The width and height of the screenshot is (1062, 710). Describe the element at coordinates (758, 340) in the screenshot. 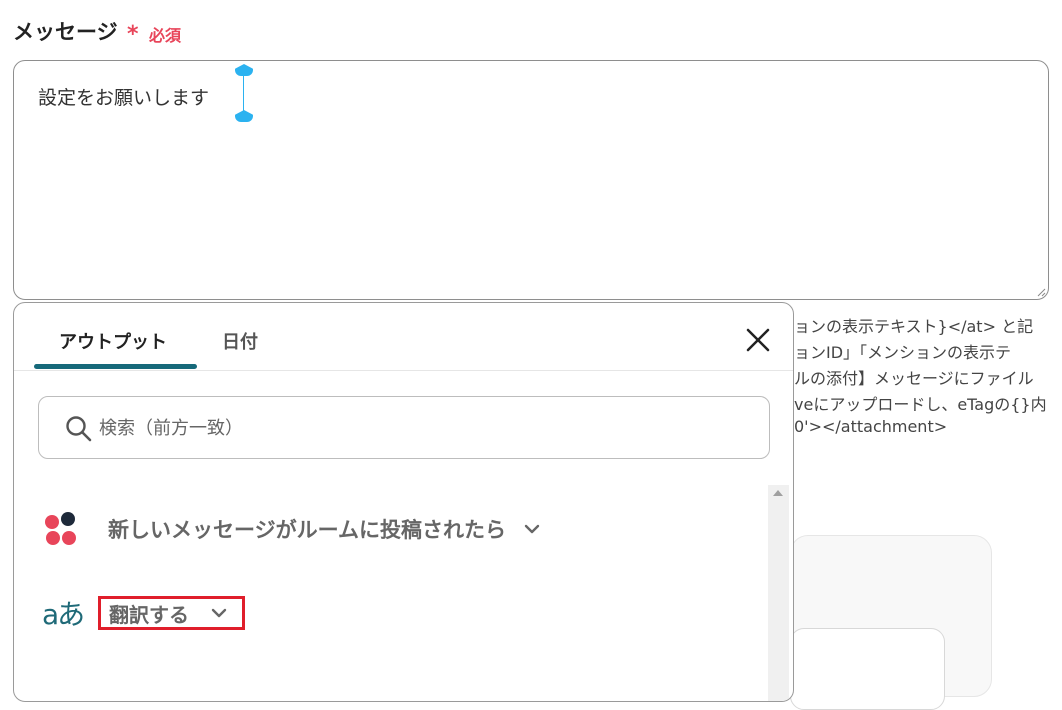

I see `close-icon` at that location.